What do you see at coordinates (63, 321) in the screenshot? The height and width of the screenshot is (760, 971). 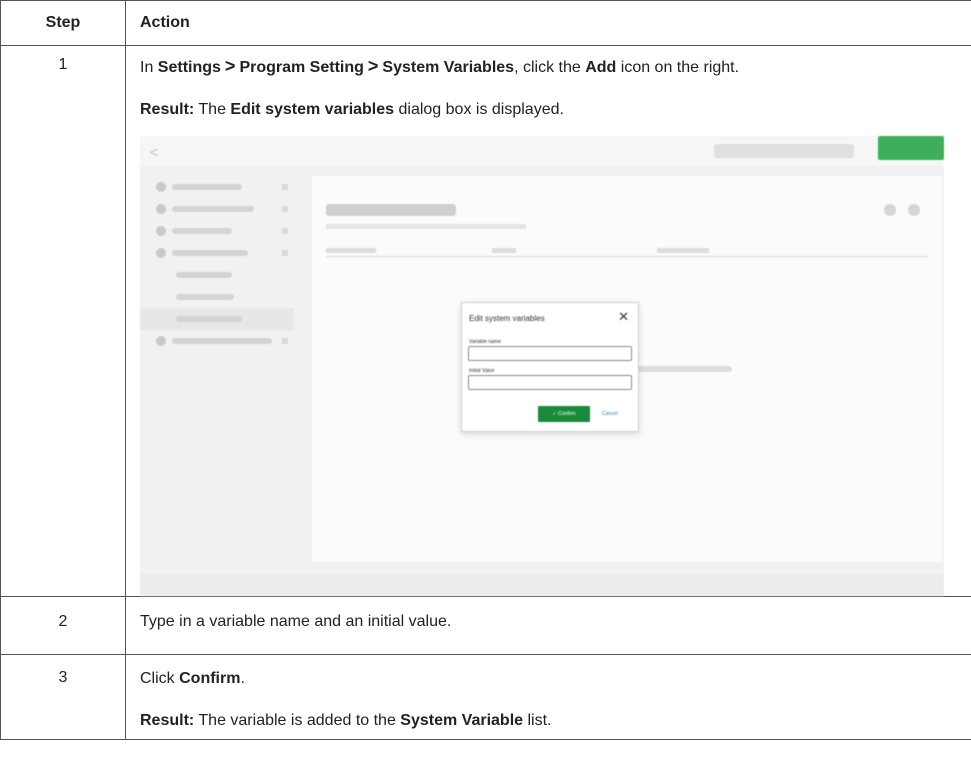 I see `step-number: 1` at bounding box center [63, 321].